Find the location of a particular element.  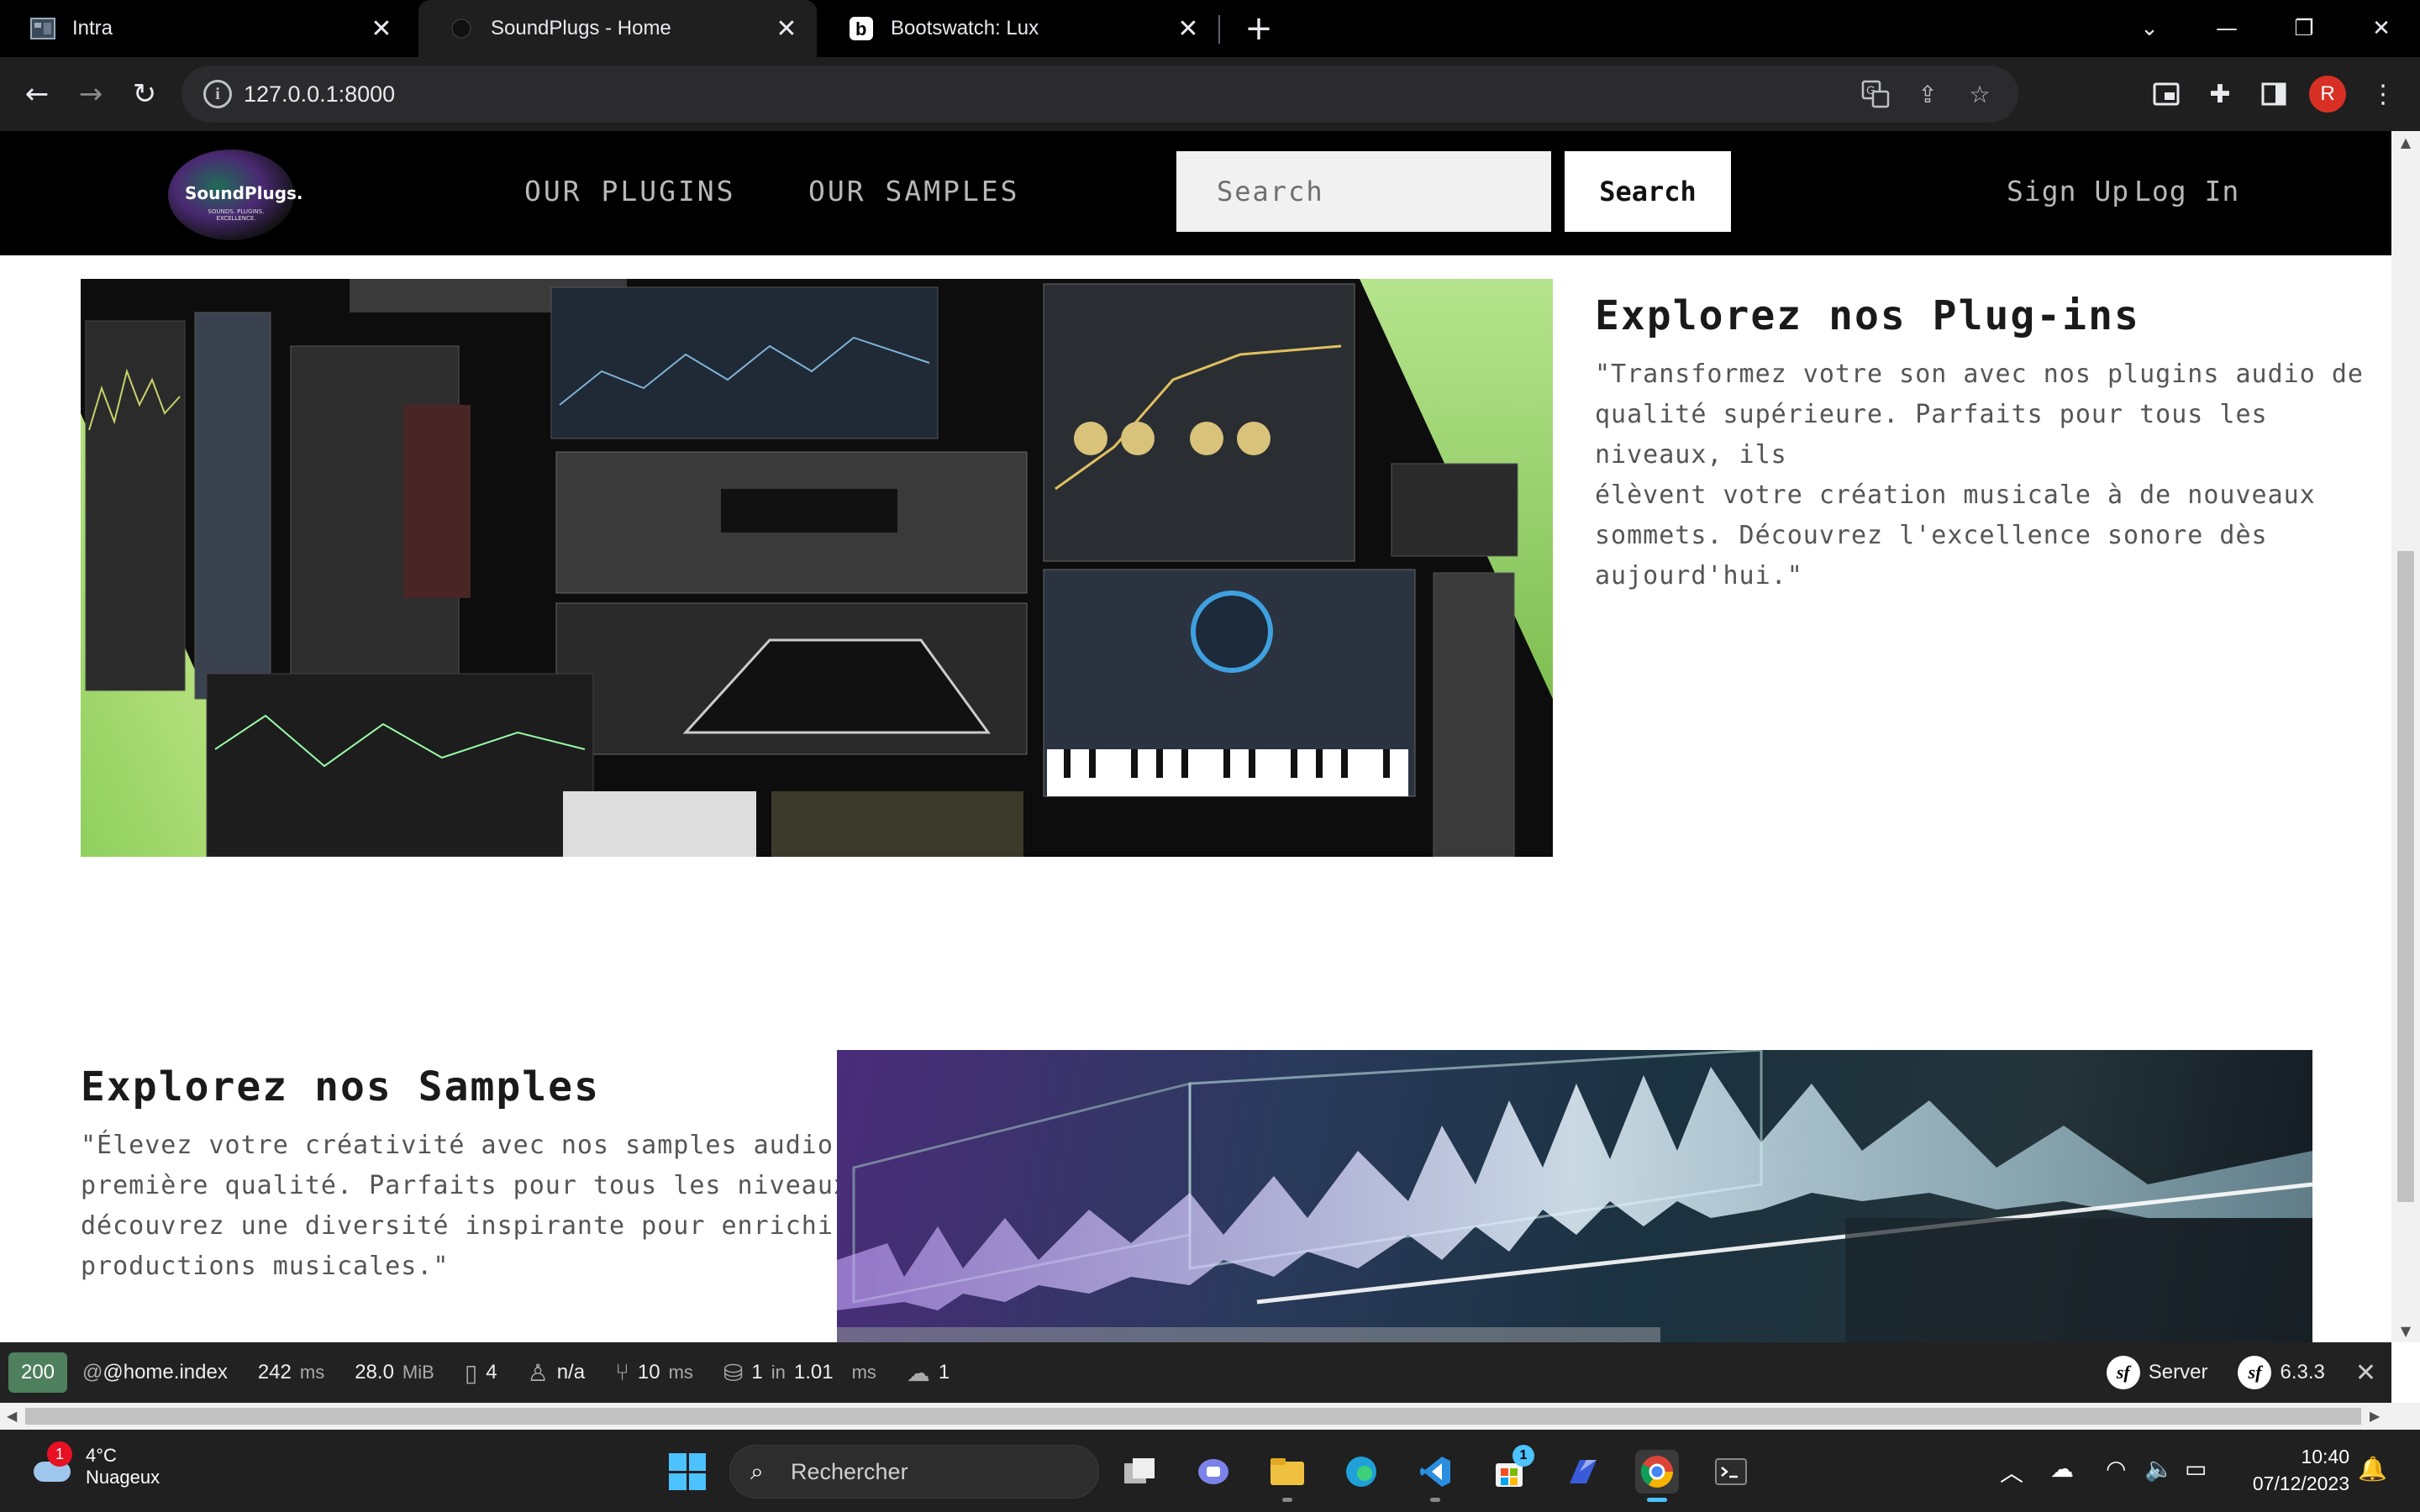

notification-badge: 1 is located at coordinates (60, 1454).